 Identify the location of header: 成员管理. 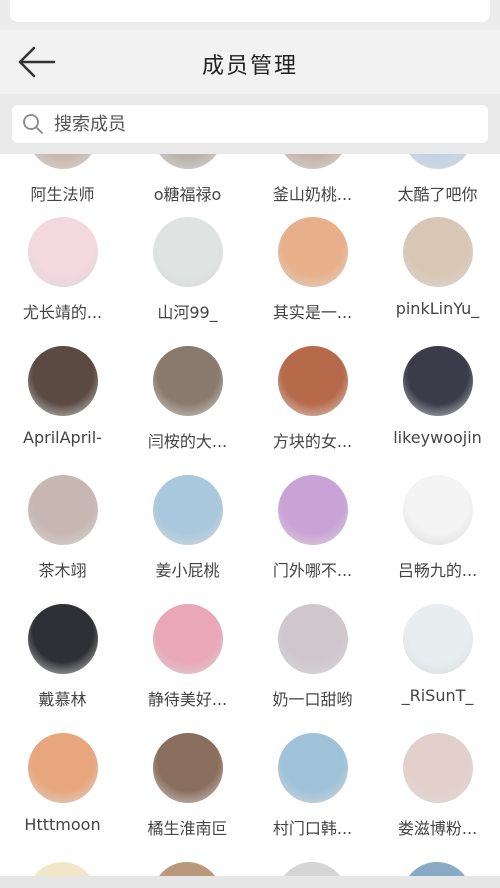
(250, 62).